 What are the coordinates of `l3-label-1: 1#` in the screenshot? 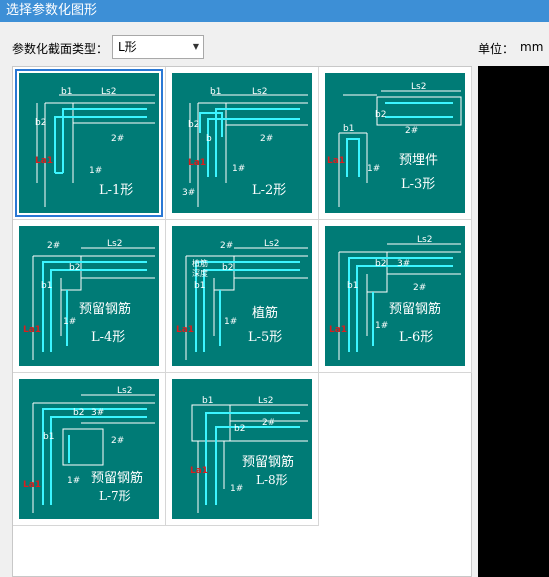 It's located at (373, 169).